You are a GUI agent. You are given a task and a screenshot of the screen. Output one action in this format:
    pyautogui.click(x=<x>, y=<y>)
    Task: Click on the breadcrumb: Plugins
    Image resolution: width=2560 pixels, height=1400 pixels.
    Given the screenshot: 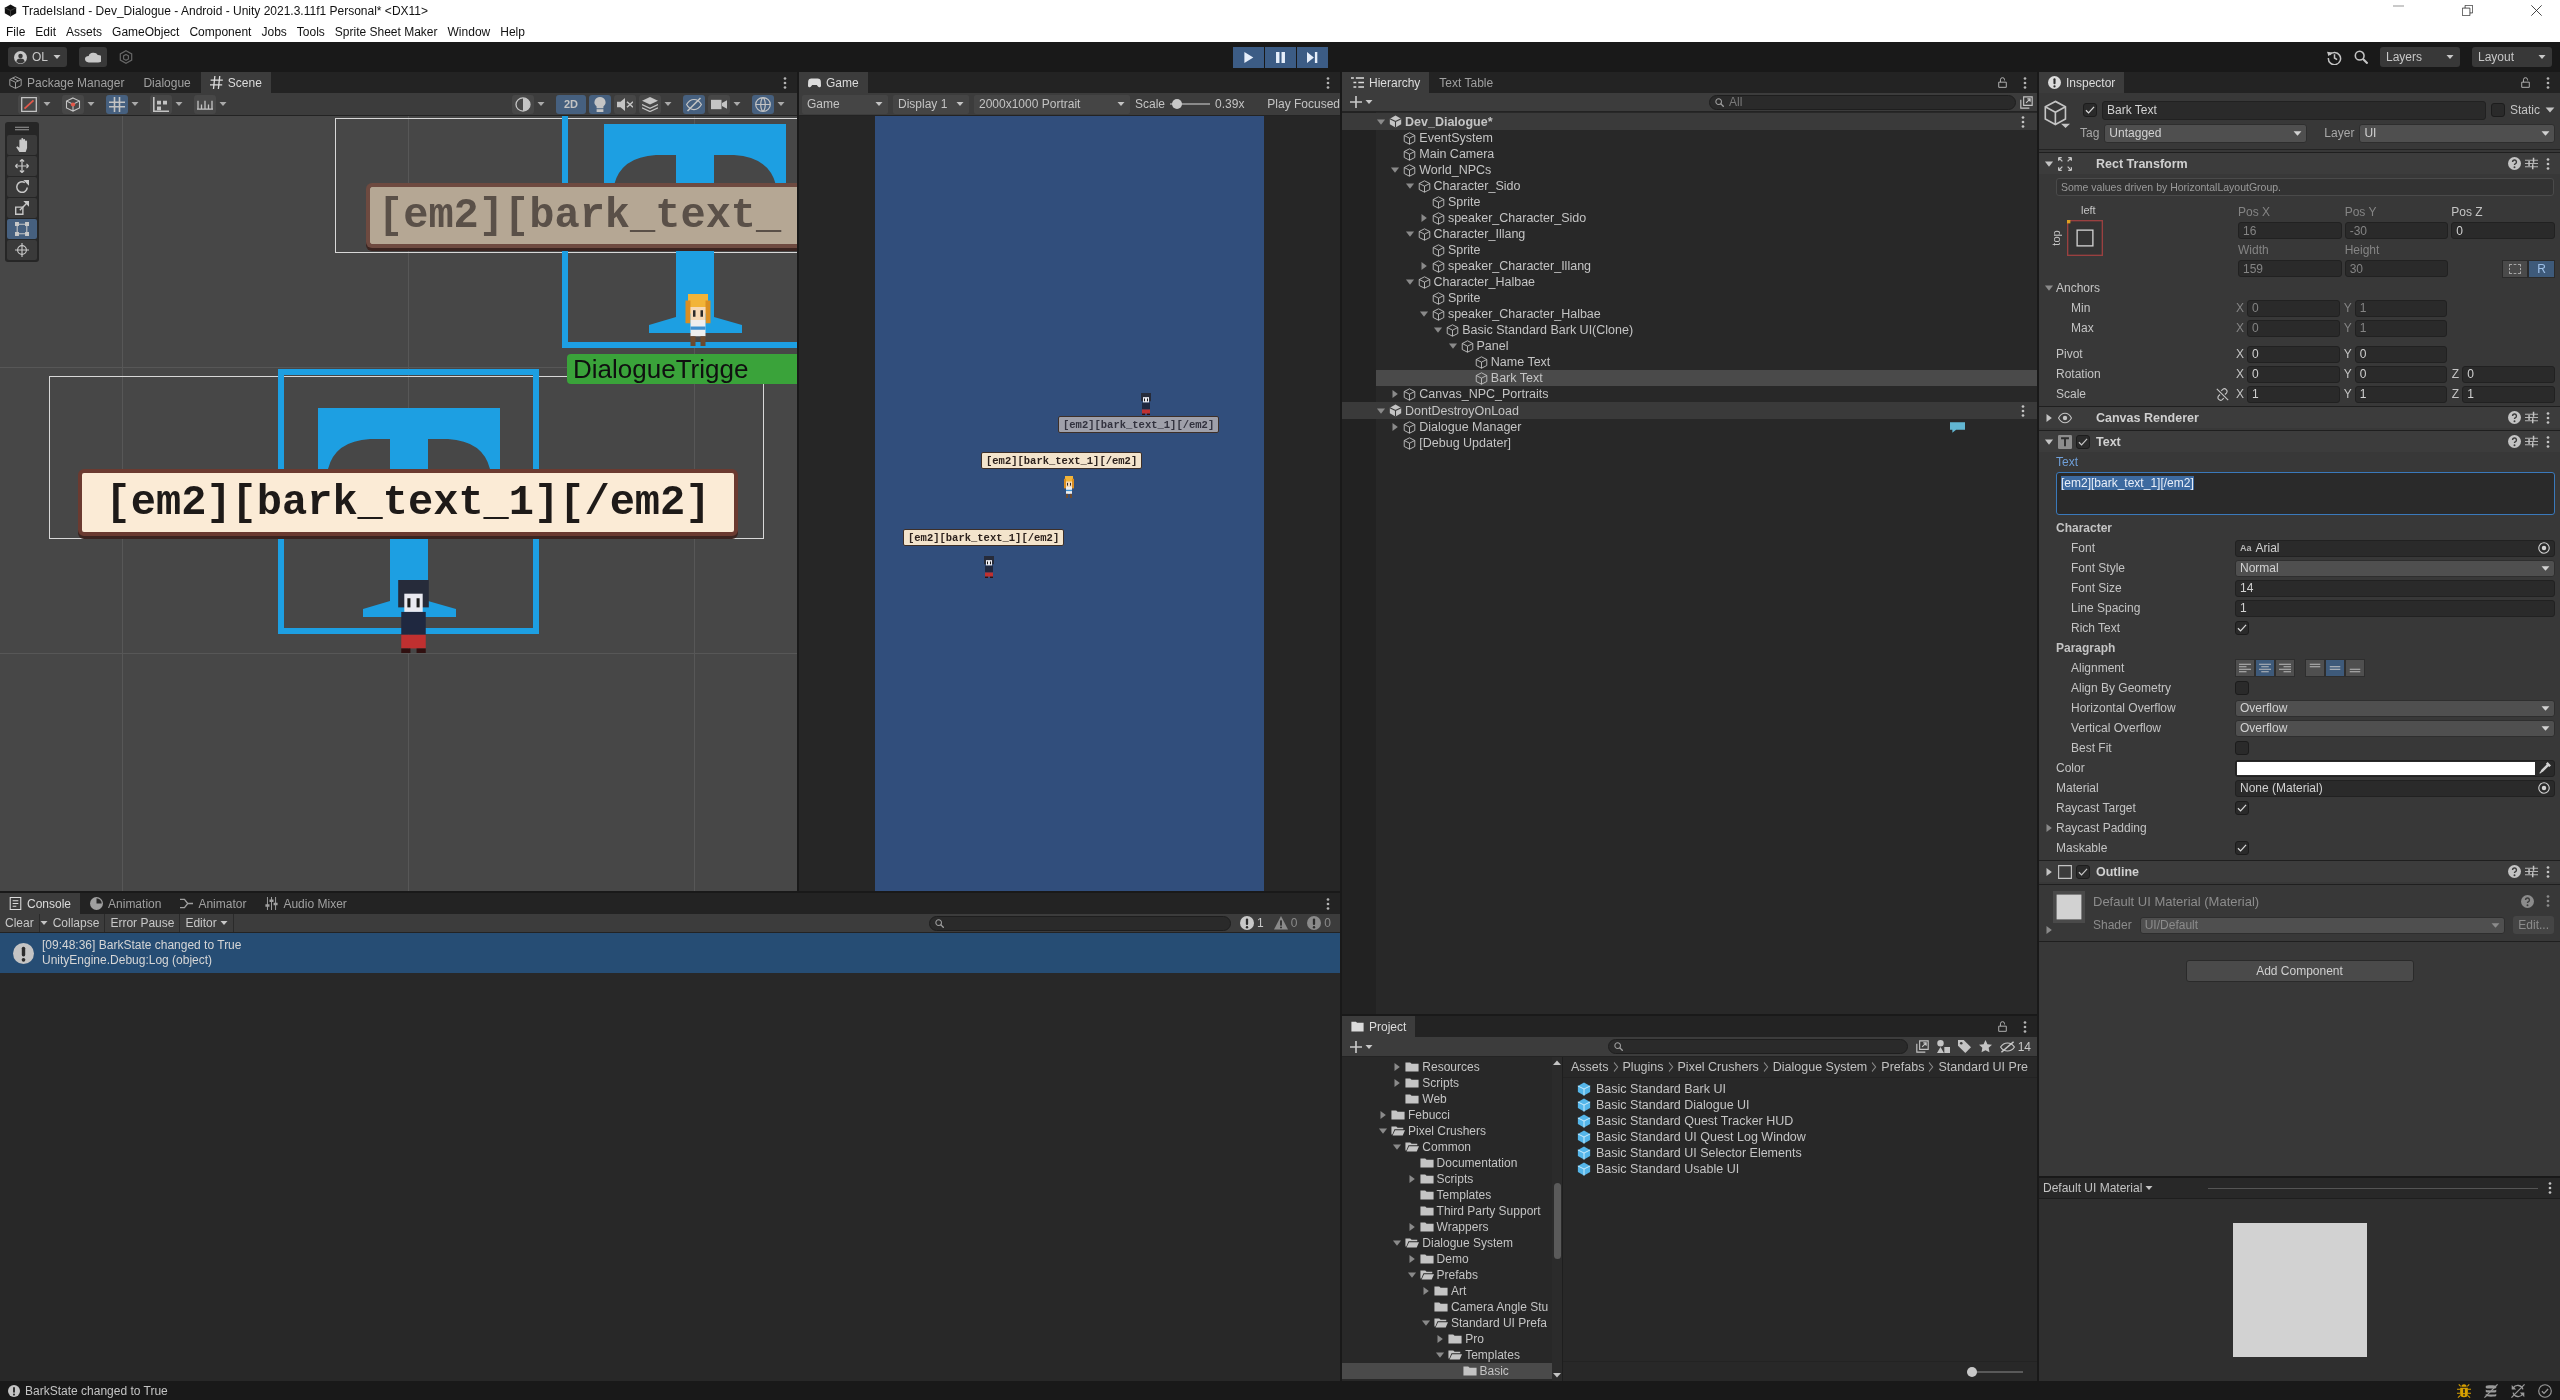 What is the action you would take?
    pyautogui.click(x=1643, y=1067)
    